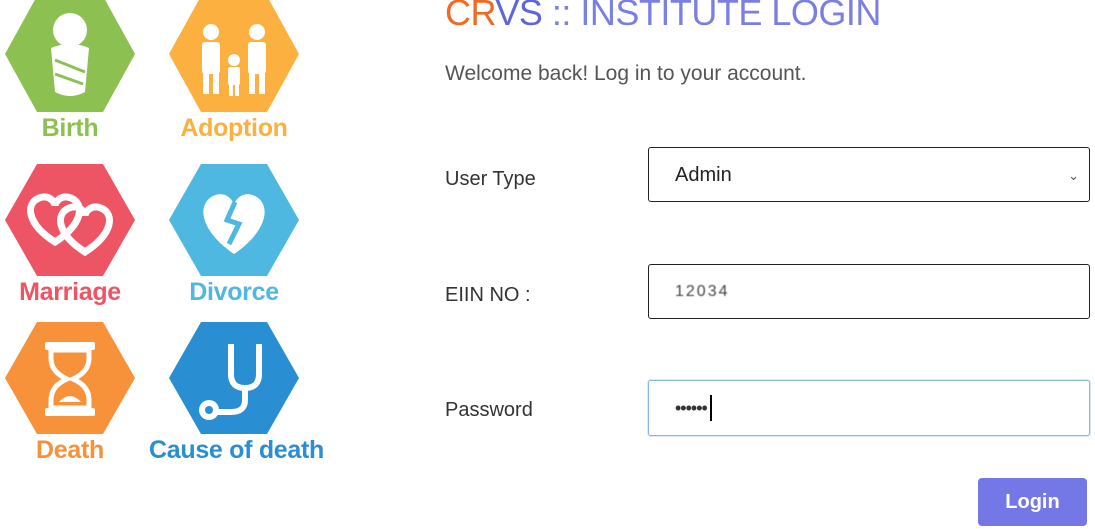 This screenshot has height=529, width=1095. I want to click on user-type-value: Admin, so click(703, 175).